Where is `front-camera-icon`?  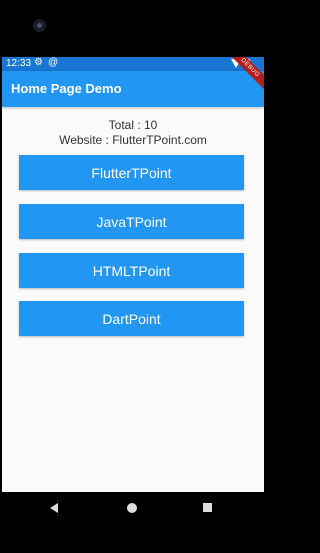
front-camera-icon is located at coordinates (39, 25).